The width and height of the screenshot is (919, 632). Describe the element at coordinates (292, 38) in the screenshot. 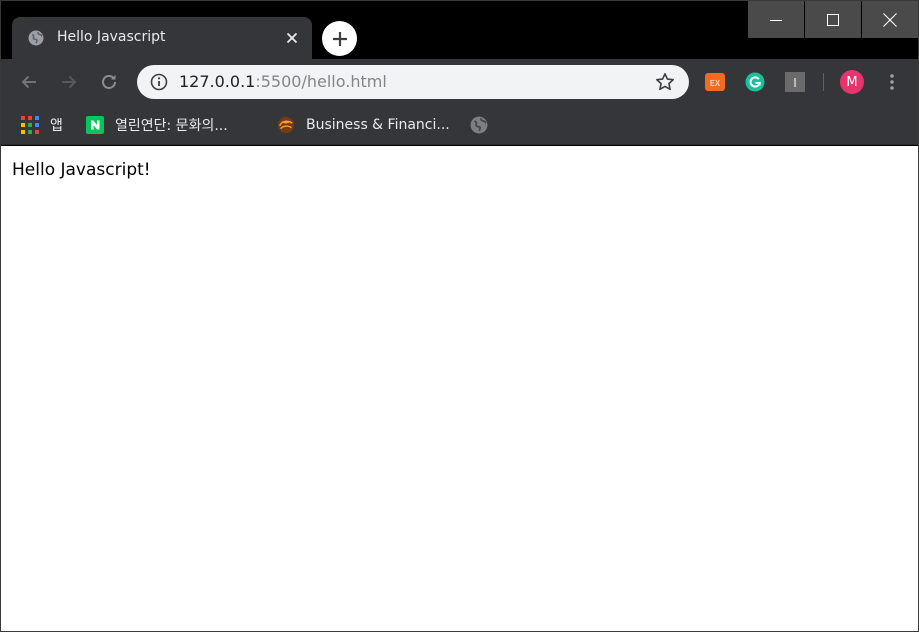

I see `tab-close-icon` at that location.